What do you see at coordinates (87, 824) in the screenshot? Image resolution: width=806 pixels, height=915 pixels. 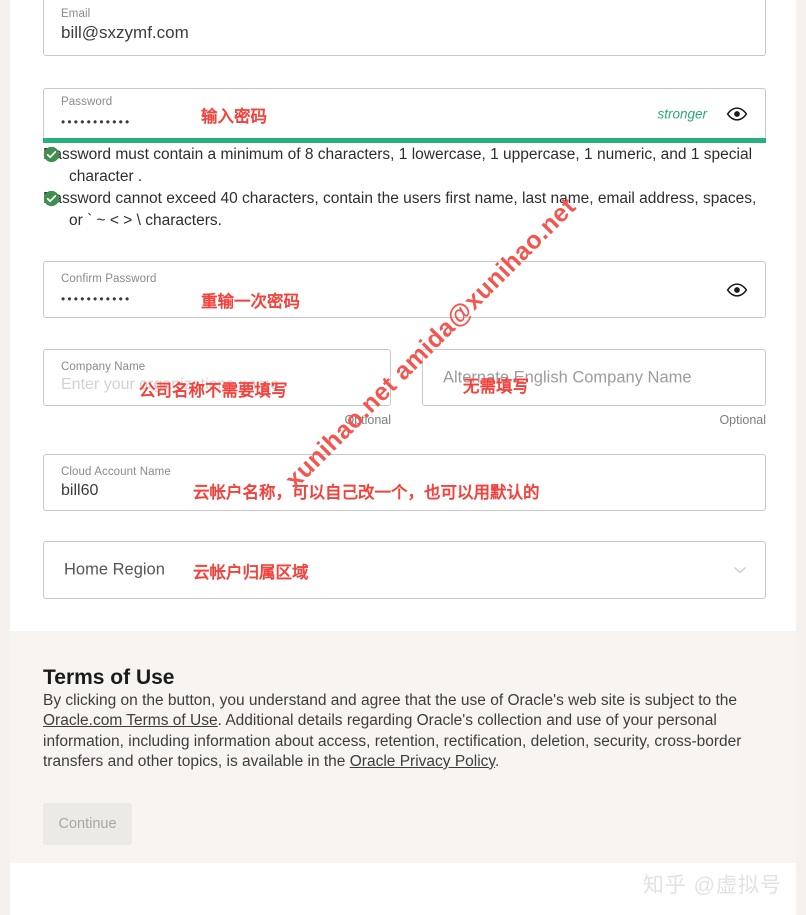 I see `continue-button: Continue` at bounding box center [87, 824].